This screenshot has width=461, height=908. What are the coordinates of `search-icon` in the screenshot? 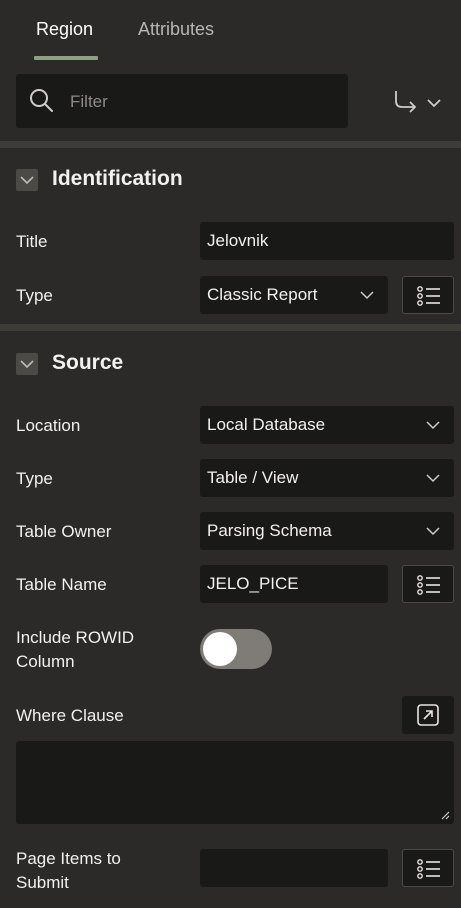 It's located at (41, 100).